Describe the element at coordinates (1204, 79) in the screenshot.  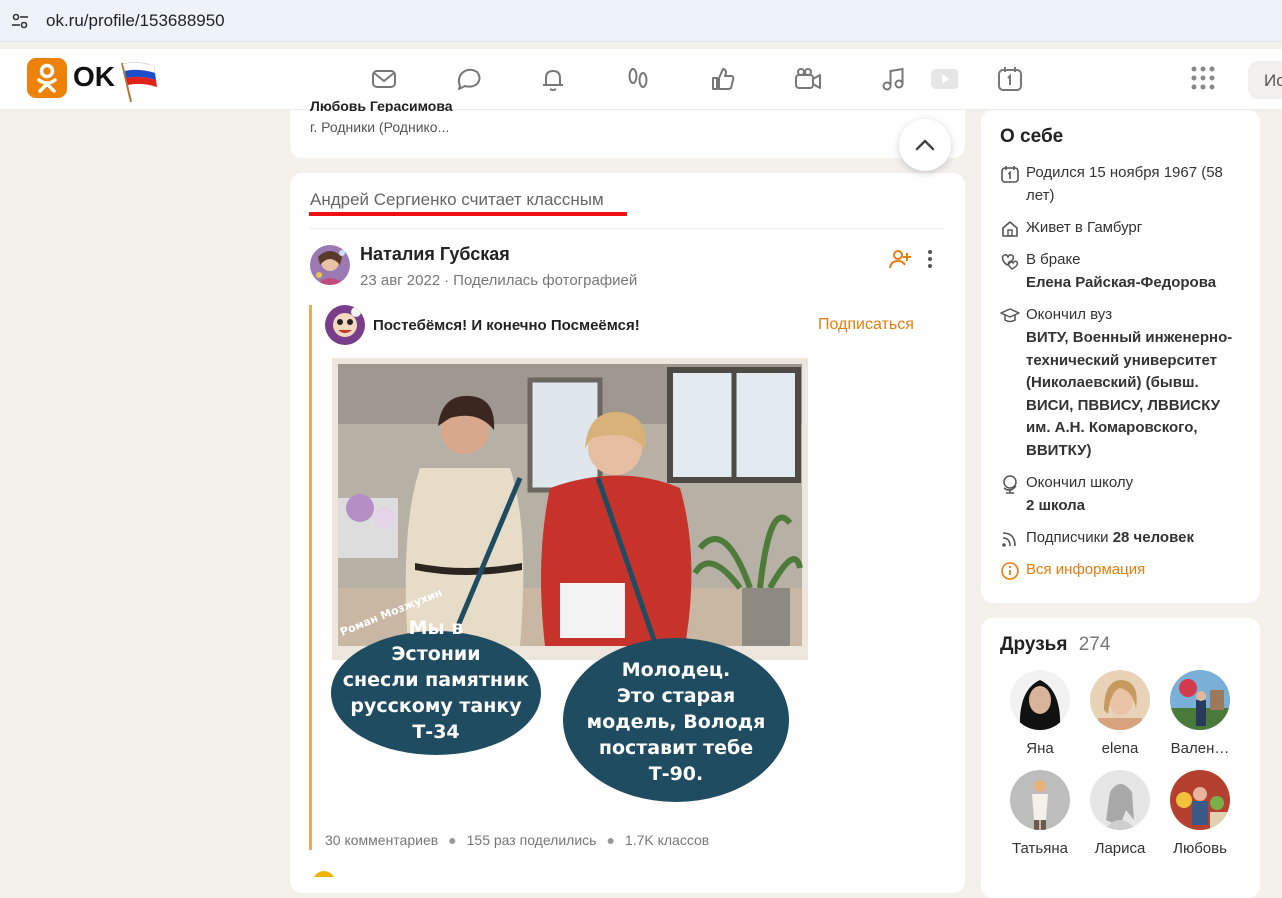
I see `apps-grid-icon` at that location.